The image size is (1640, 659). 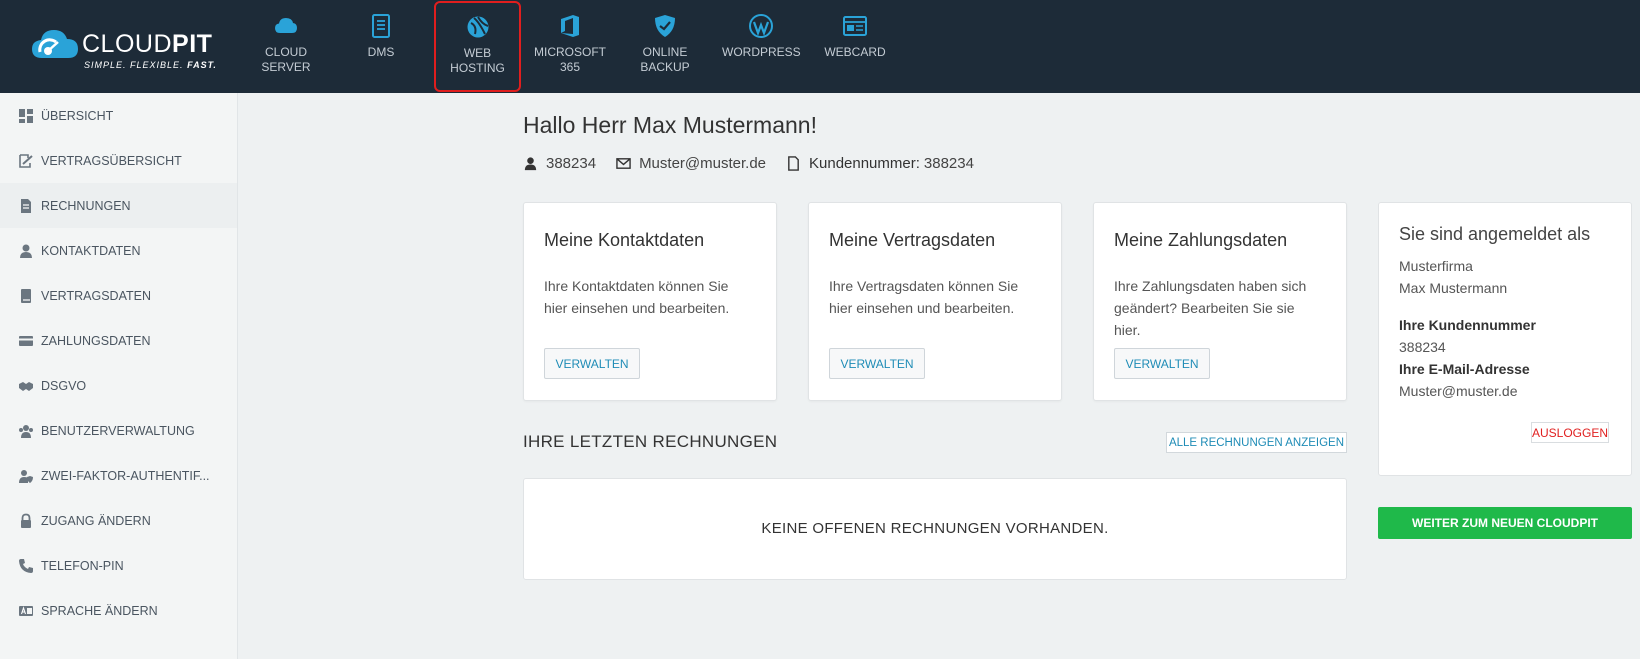 I want to click on sidebar-item-label: KONTAKTDATEN, so click(x=91, y=250).